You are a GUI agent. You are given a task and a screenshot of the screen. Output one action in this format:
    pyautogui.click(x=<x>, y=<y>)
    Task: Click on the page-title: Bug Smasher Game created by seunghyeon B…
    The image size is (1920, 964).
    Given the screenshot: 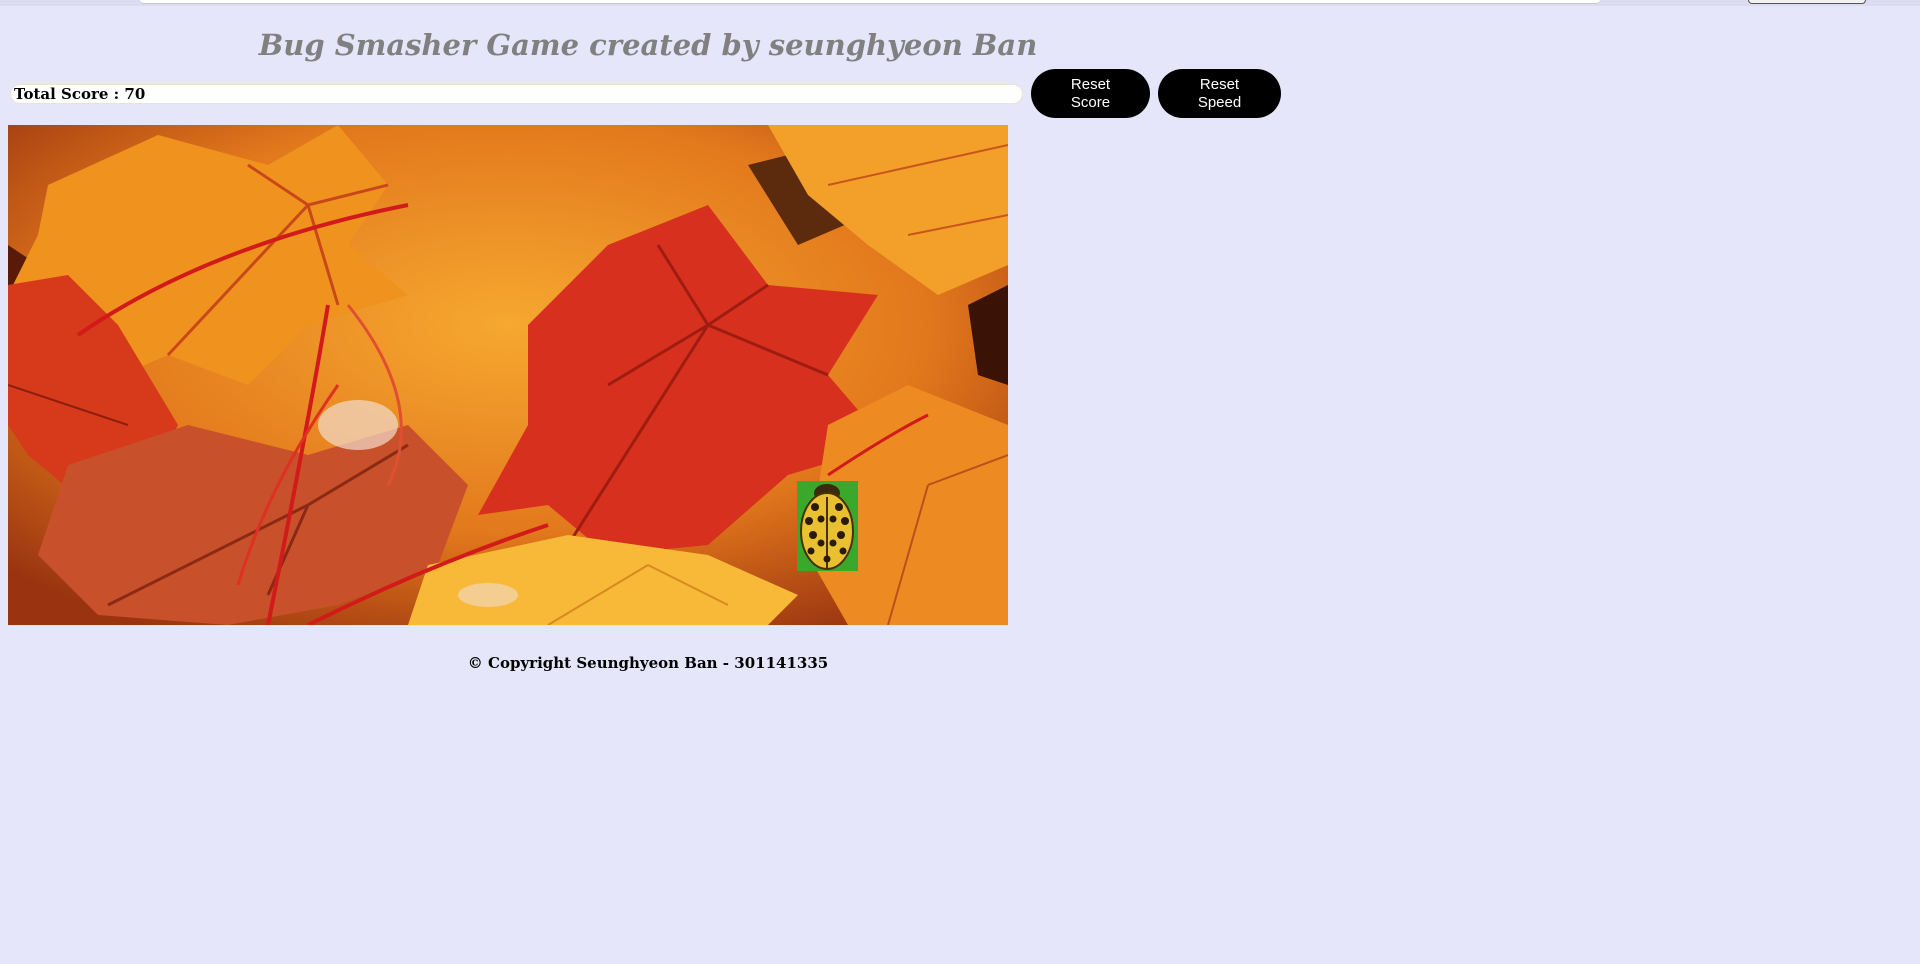 What is the action you would take?
    pyautogui.click(x=648, y=45)
    